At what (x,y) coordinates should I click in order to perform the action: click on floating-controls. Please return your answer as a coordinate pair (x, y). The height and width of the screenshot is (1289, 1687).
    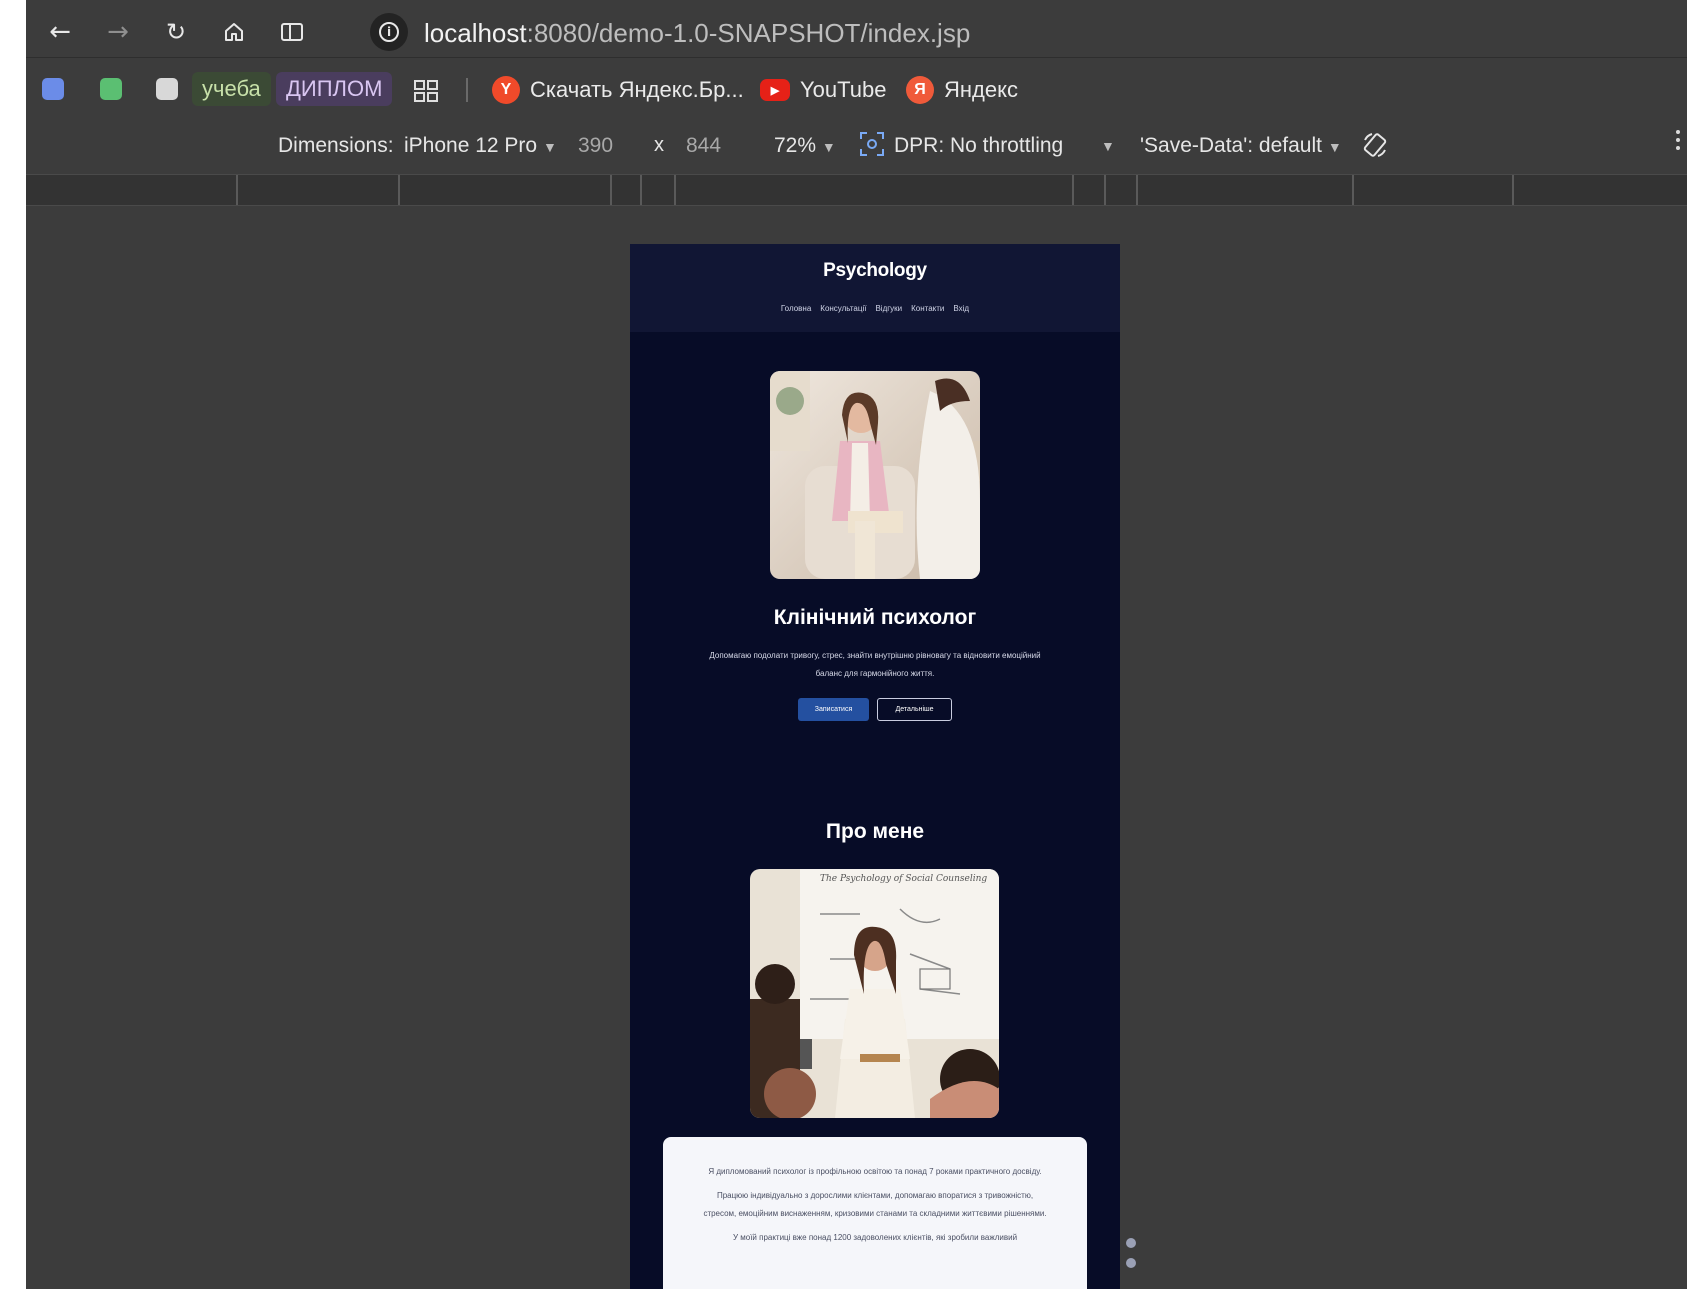
    Looking at the image, I should click on (1132, 1258).